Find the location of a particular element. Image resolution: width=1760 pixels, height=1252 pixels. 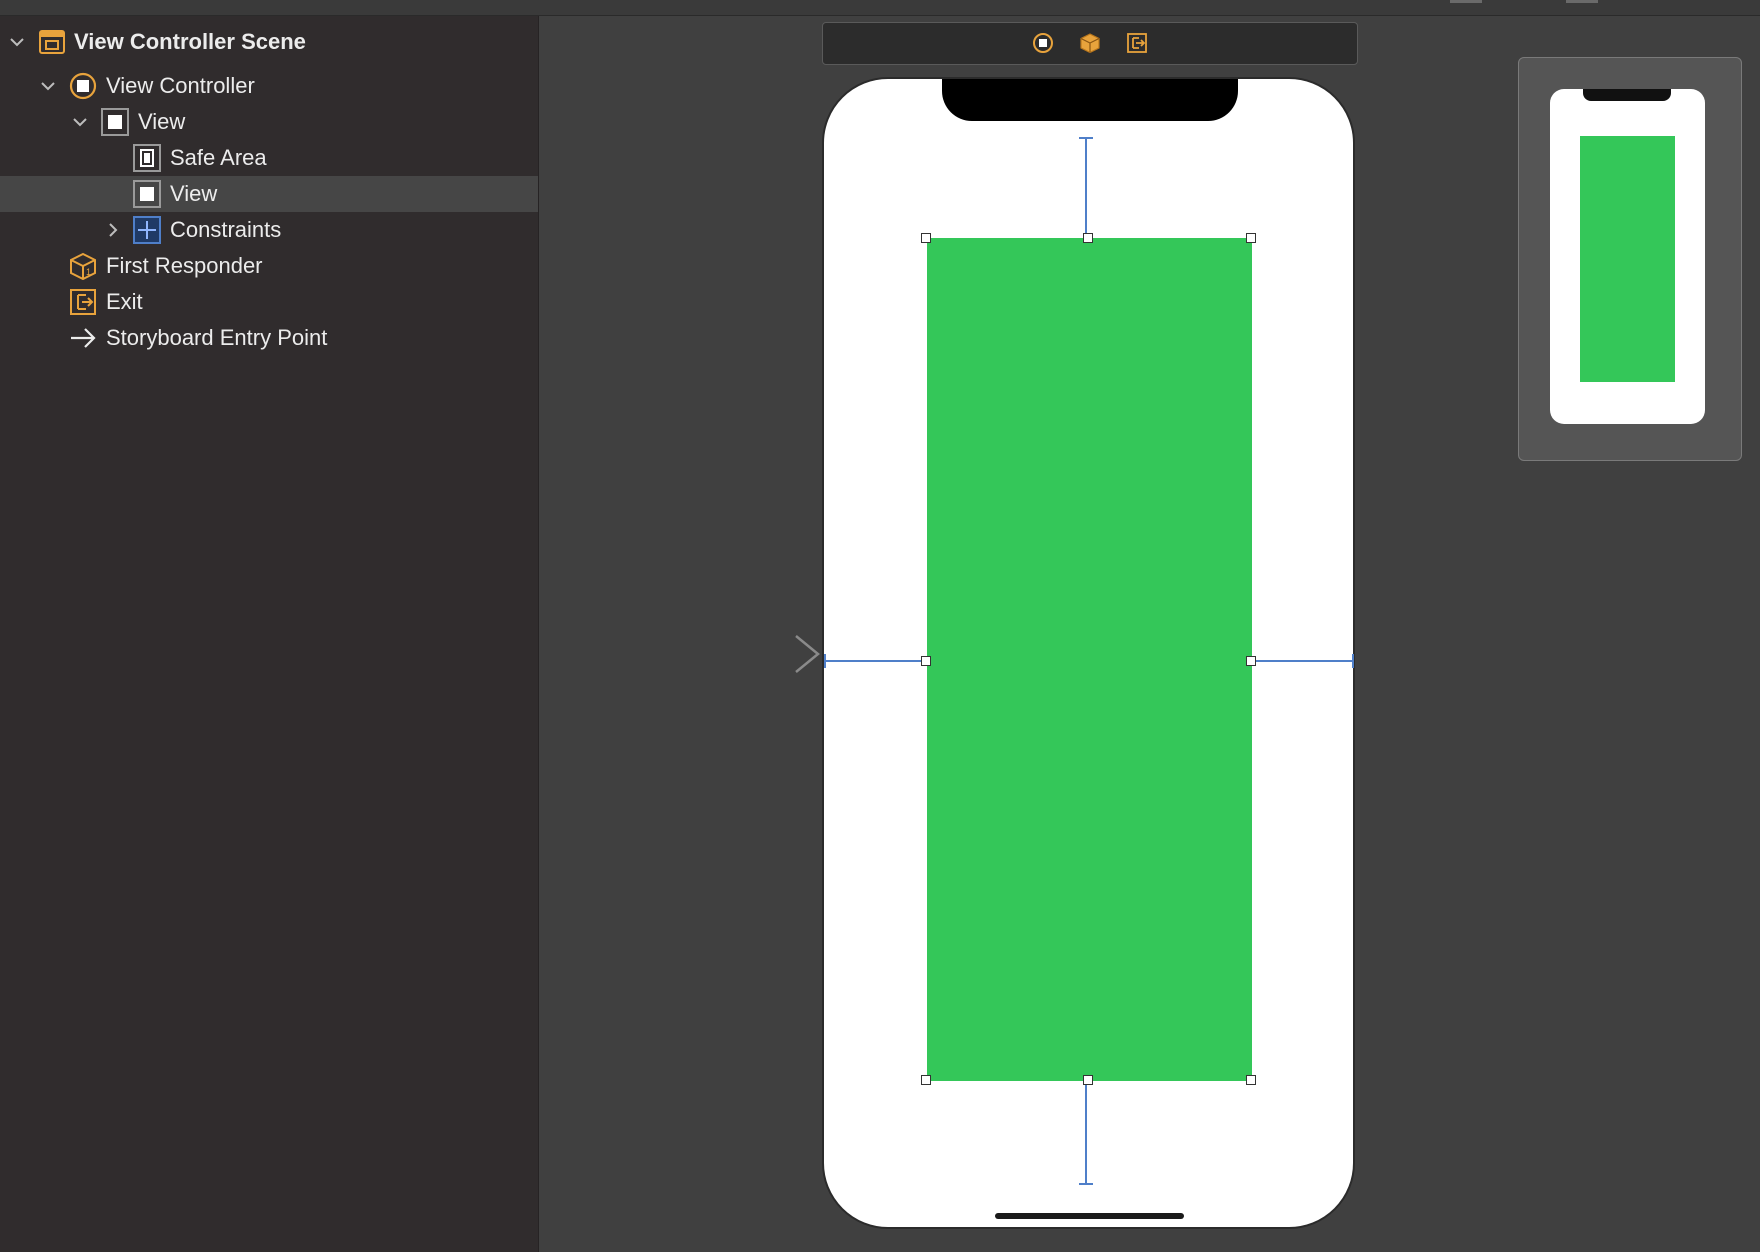

trailing-constraint is located at coordinates (1302, 661).